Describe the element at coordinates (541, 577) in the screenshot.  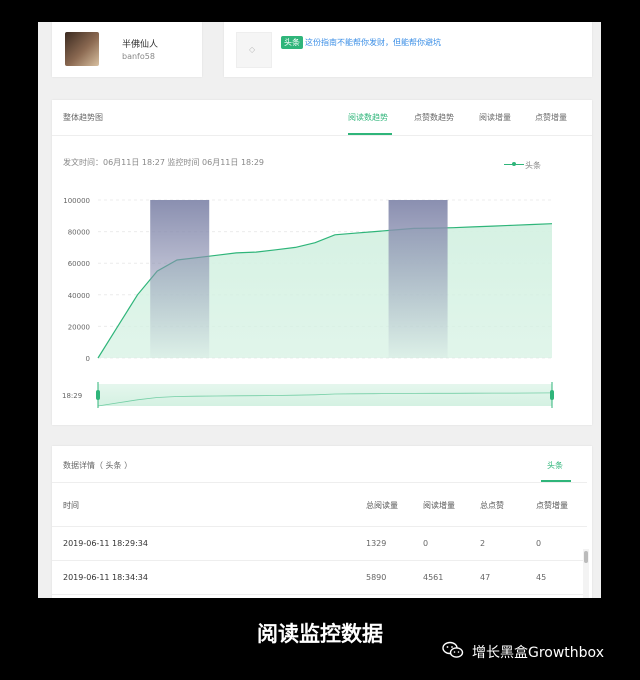
I see `table-cell: 45` at that location.